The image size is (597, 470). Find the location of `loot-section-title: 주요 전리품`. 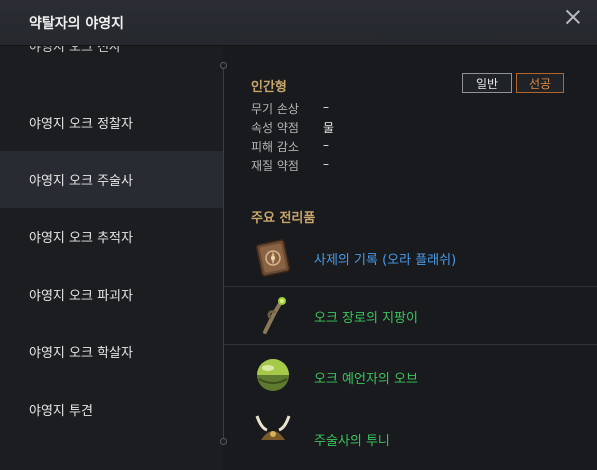

loot-section-title: 주요 전리품 is located at coordinates (283, 218).